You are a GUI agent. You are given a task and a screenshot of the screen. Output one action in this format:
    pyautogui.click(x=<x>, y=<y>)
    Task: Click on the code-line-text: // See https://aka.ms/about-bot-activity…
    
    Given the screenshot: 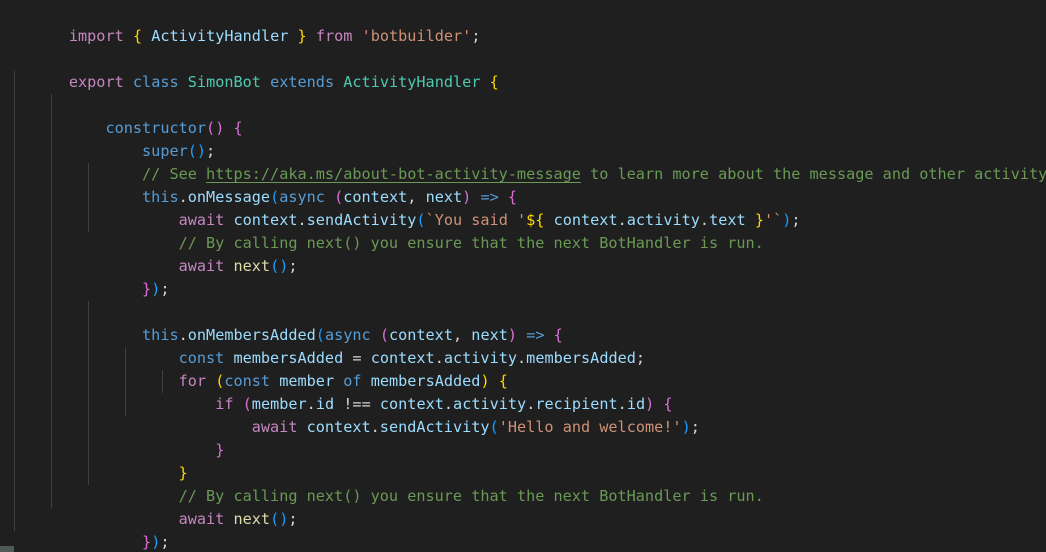 What is the action you would take?
    pyautogui.click(x=594, y=174)
    